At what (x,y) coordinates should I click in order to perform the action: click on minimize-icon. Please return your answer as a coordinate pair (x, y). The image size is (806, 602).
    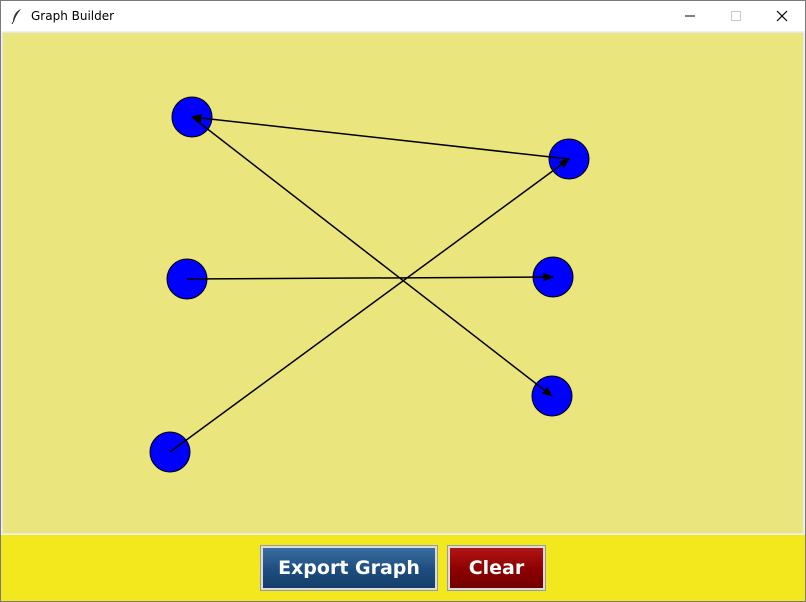
    Looking at the image, I should click on (690, 16).